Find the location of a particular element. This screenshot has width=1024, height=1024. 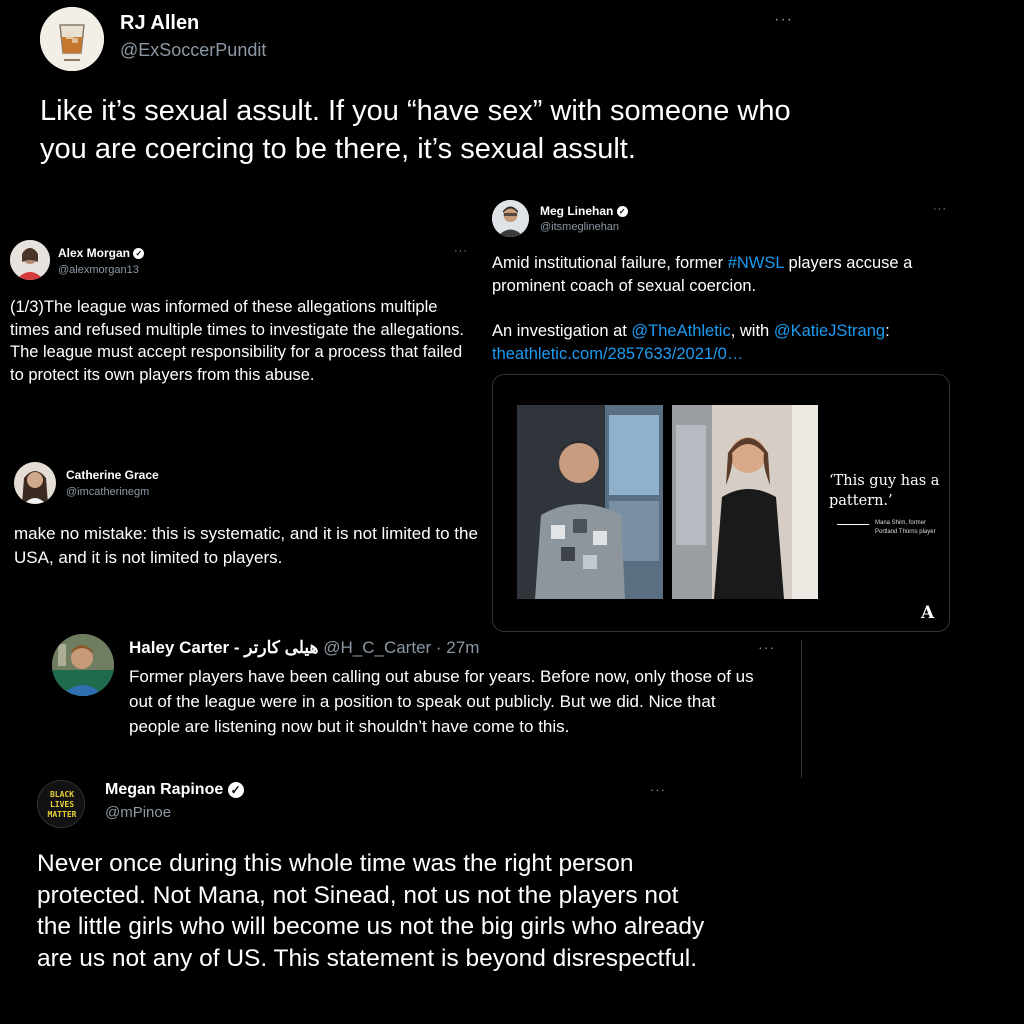

text-segment: : is located at coordinates (887, 331).